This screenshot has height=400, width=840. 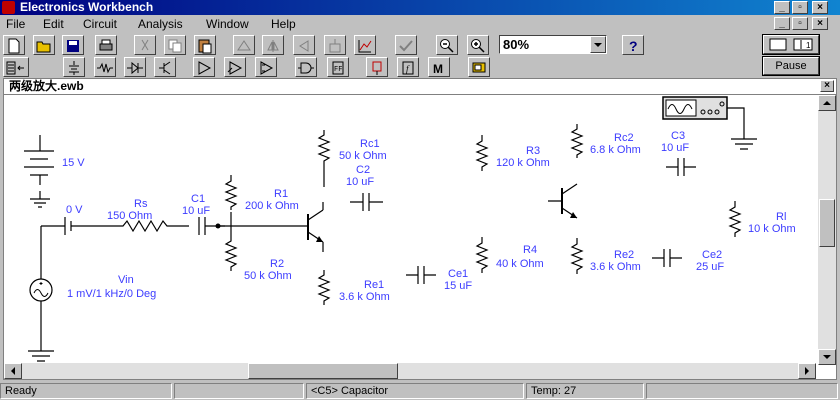 I want to click on resistor-rc1, so click(x=324, y=158).